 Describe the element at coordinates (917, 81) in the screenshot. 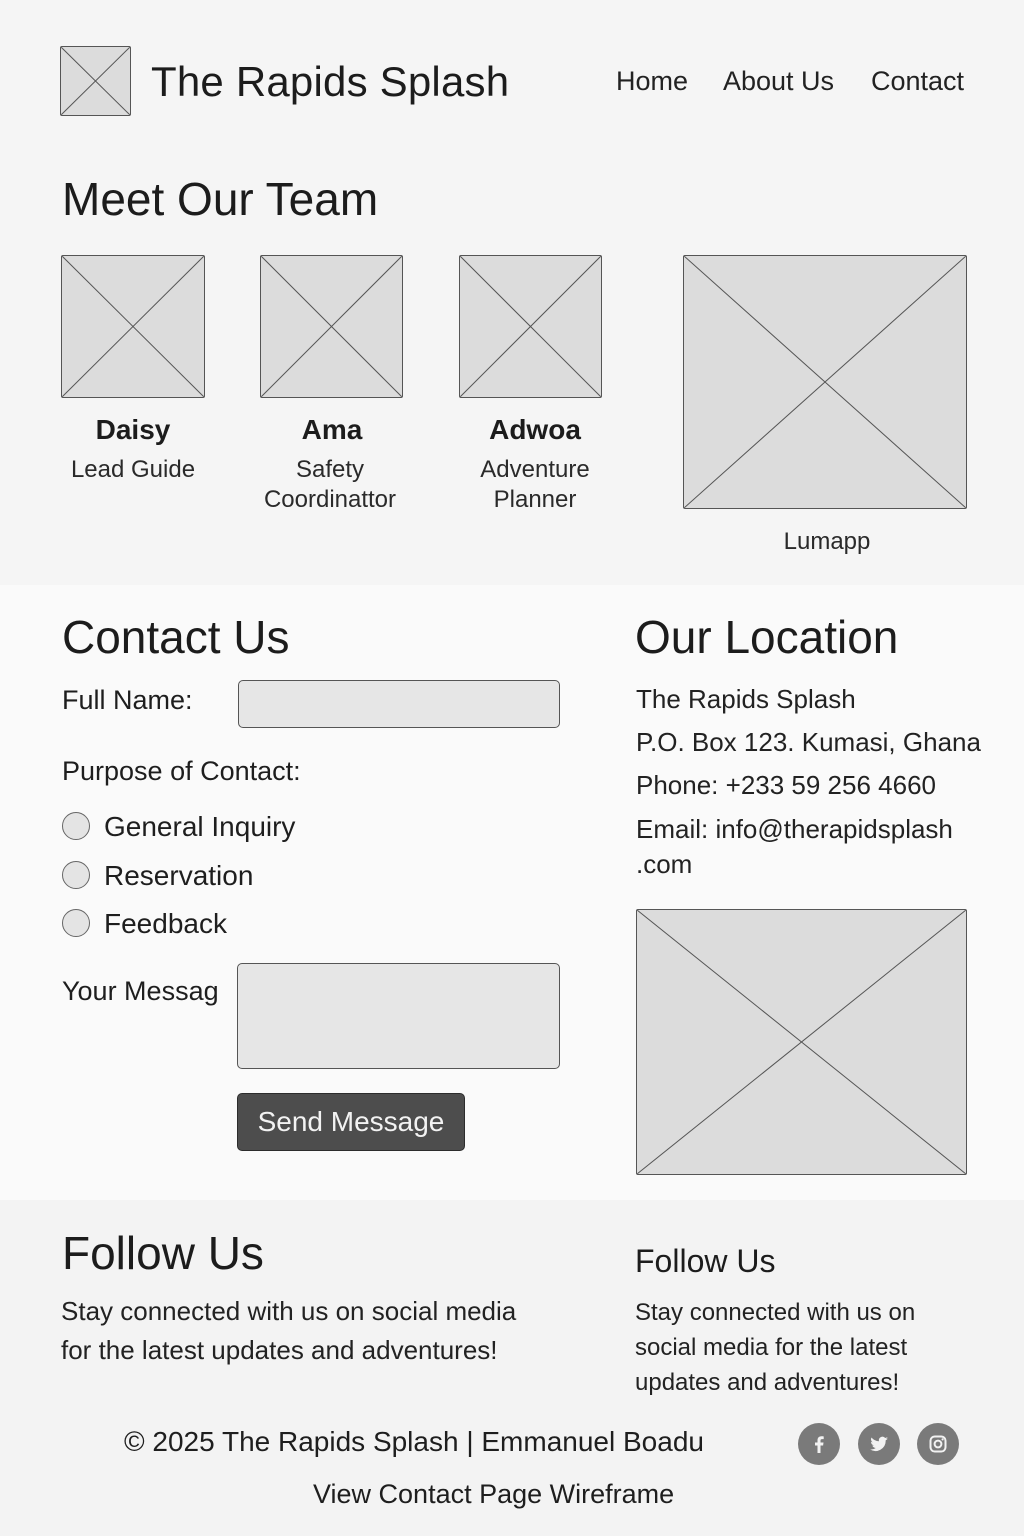

I see `nav-contact: Contact` at that location.